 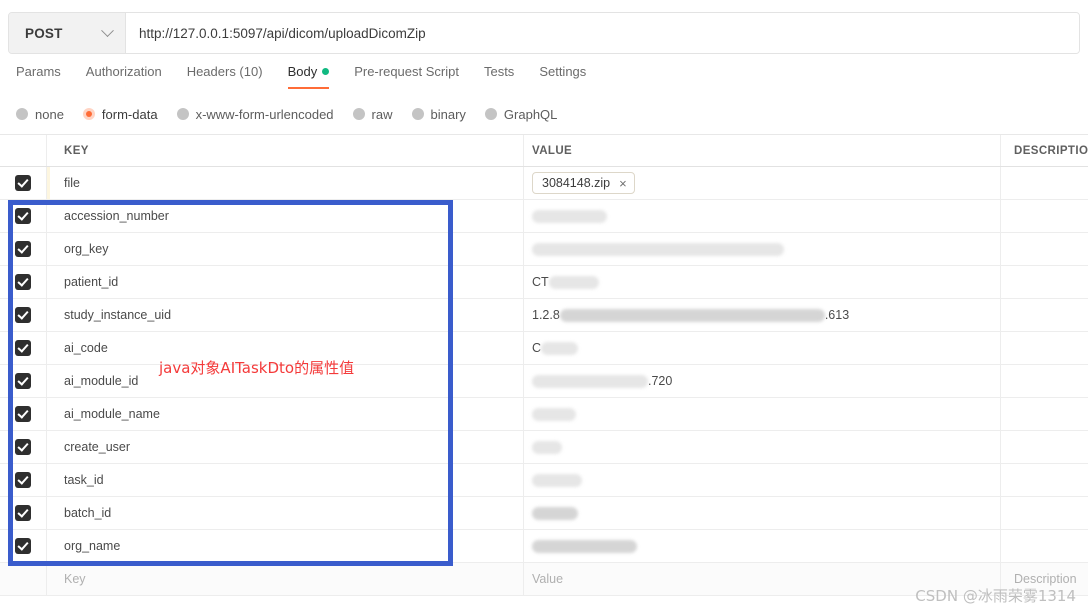 I want to click on table-row: task_id, so click(x=544, y=480).